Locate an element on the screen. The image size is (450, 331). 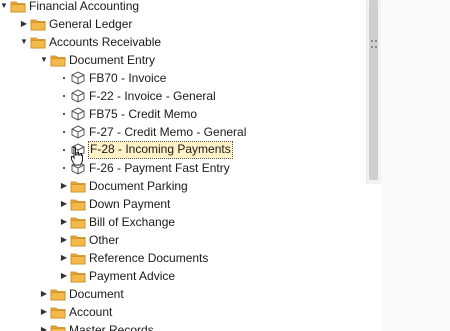
mouse-pointer-icon is located at coordinates (77, 156).